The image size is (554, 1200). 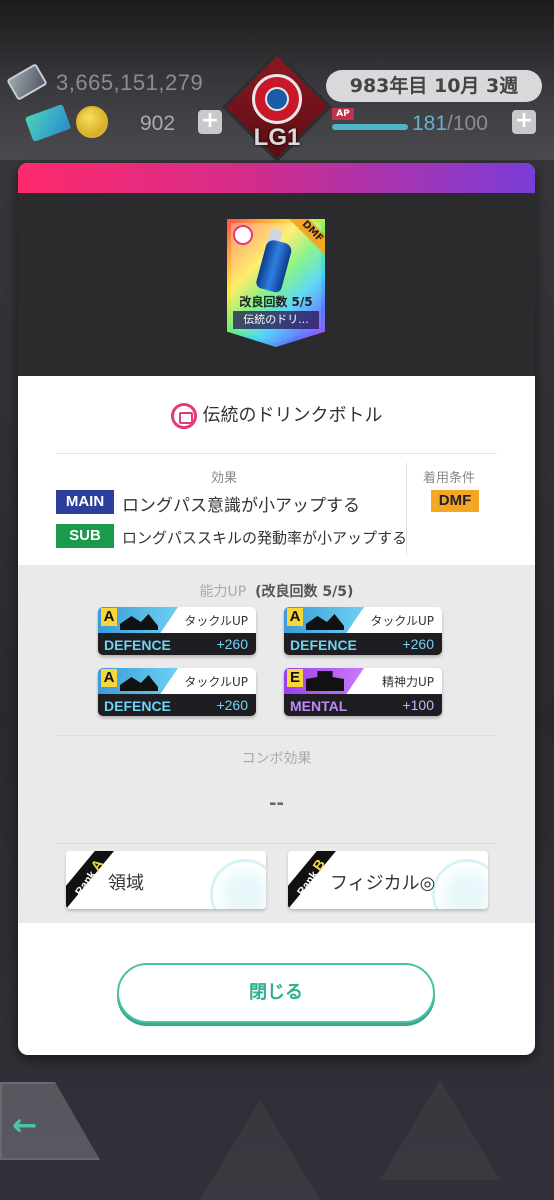 I want to click on ability-header-detail: (改良回数 5/5), so click(x=304, y=592).